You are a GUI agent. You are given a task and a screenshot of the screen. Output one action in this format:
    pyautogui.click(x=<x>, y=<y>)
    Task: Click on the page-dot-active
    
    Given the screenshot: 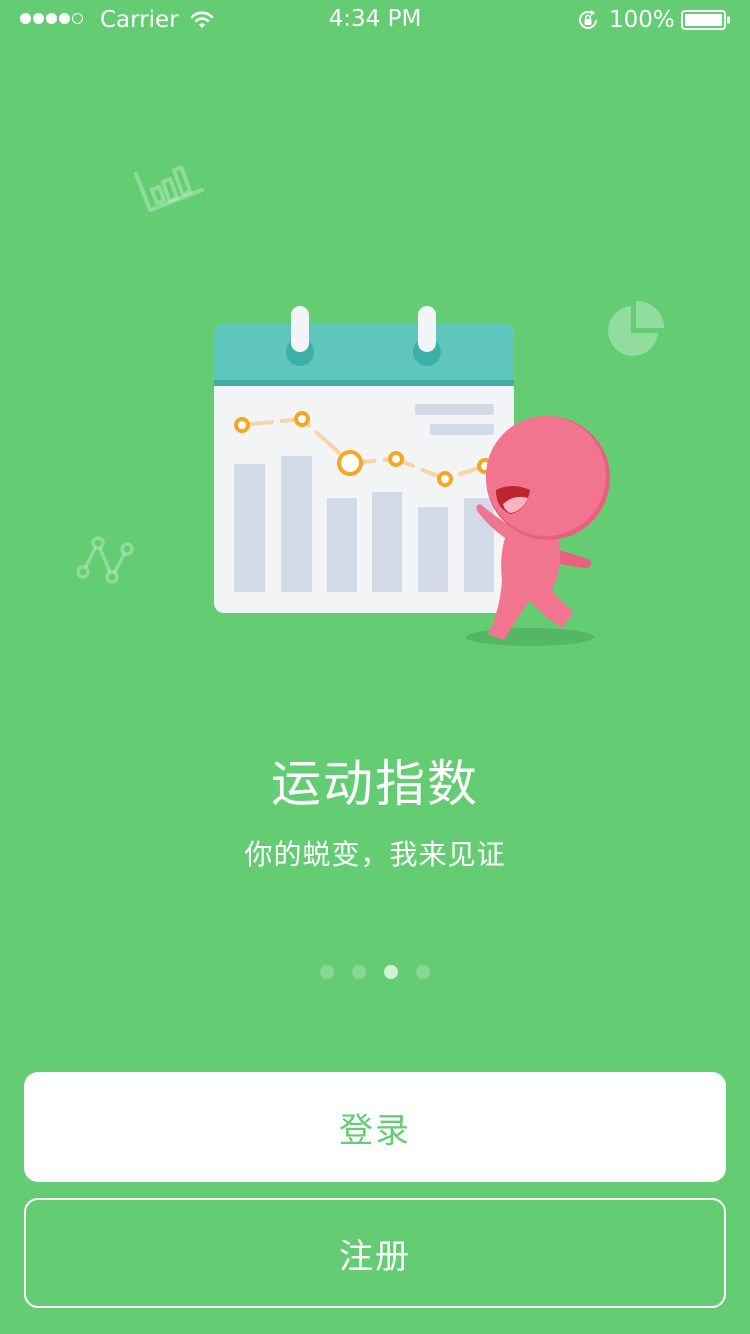 What is the action you would take?
    pyautogui.click(x=391, y=972)
    